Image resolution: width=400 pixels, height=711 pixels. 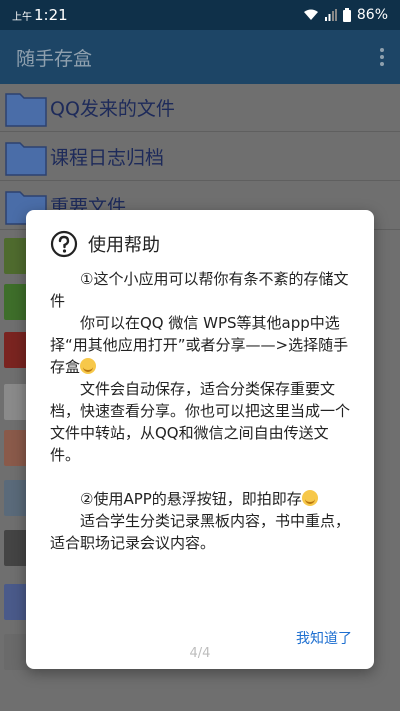 I want to click on help-paragraph: ①这个小应用可以帮你有条不紊的存储文件, so click(x=199, y=290).